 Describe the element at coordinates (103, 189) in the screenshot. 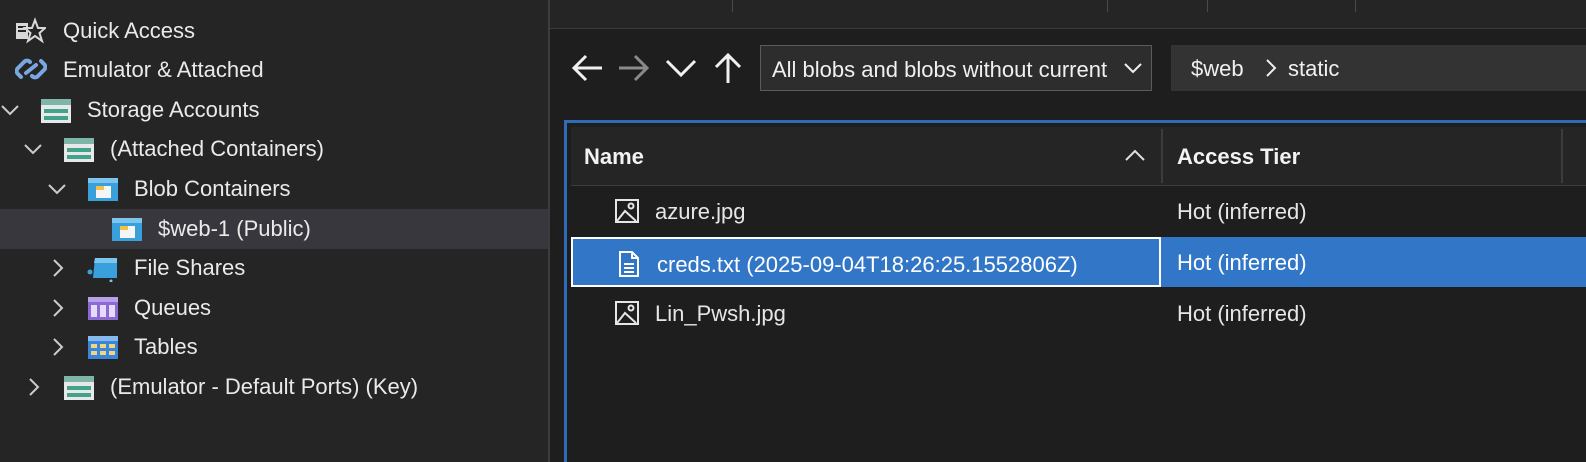

I see `blob-containers-icon` at that location.